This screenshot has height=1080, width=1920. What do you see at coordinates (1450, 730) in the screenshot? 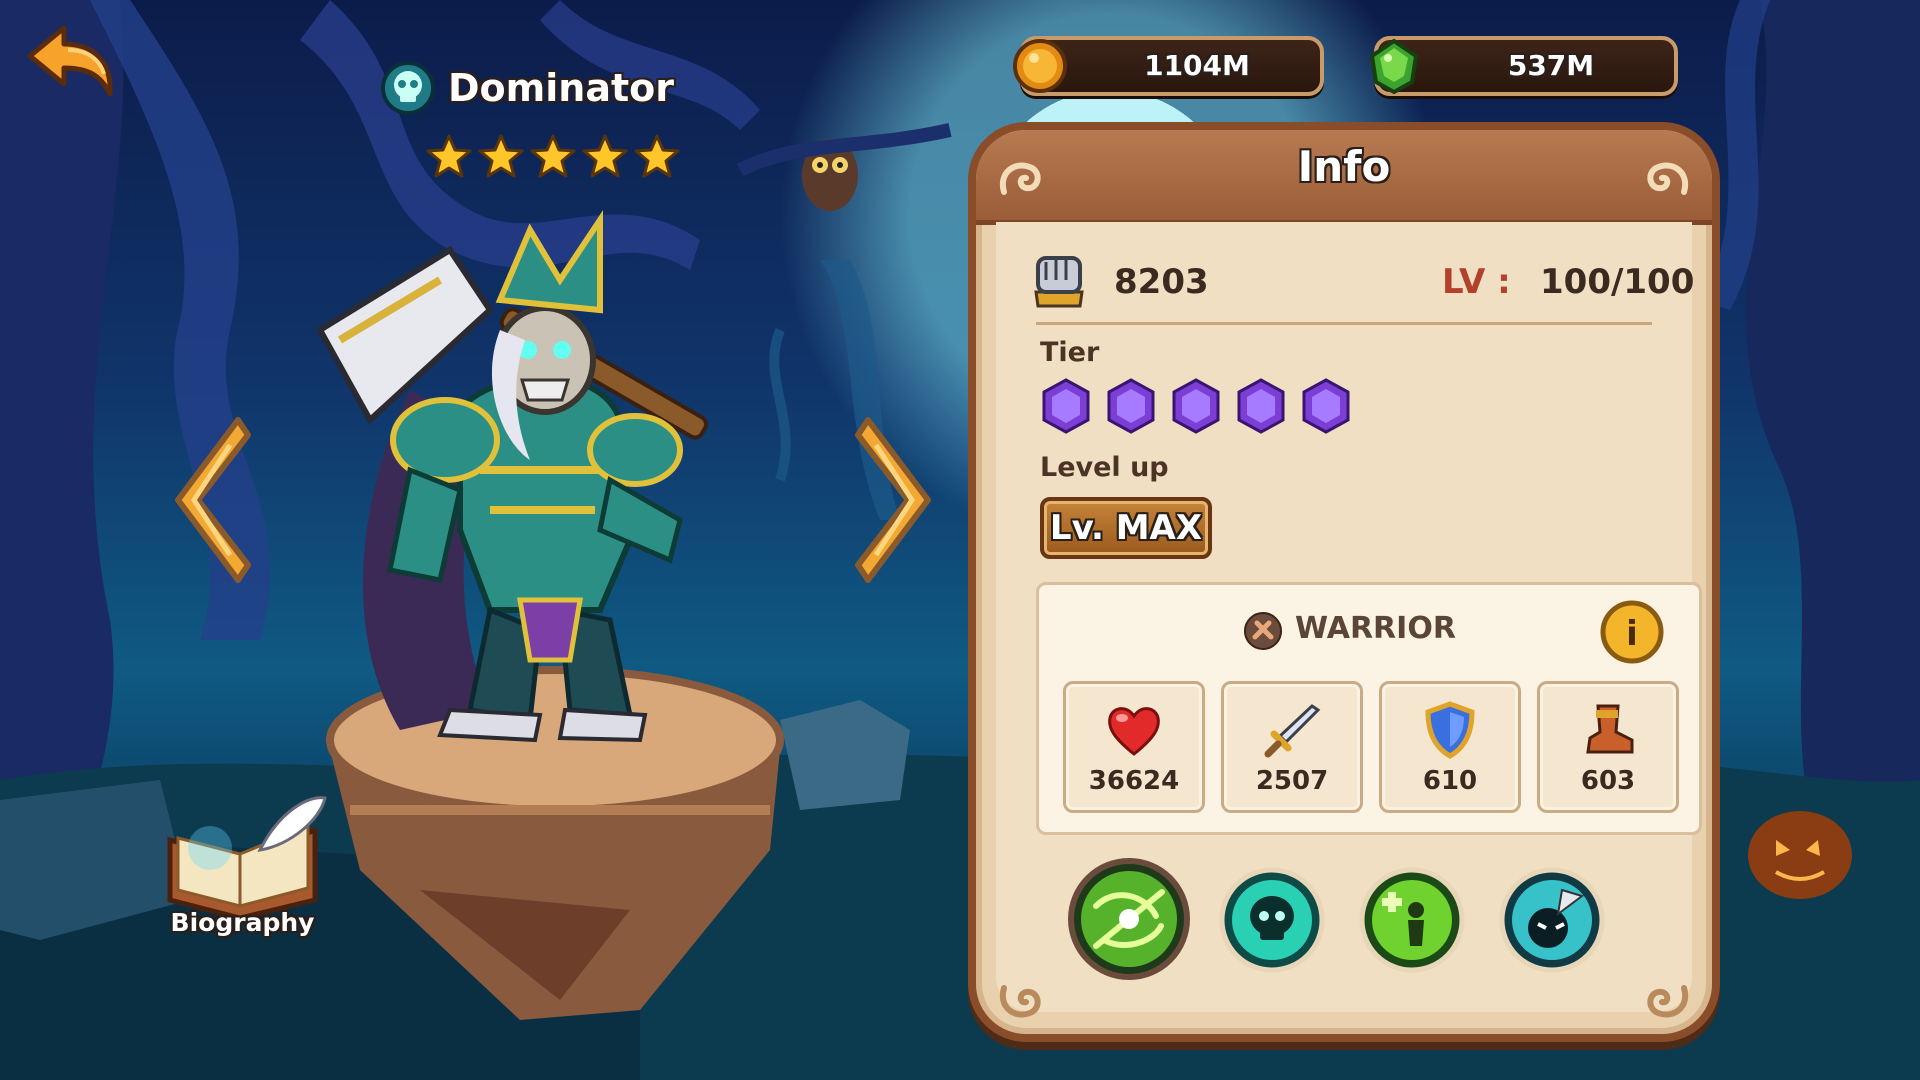
I see `shield-icon` at bounding box center [1450, 730].